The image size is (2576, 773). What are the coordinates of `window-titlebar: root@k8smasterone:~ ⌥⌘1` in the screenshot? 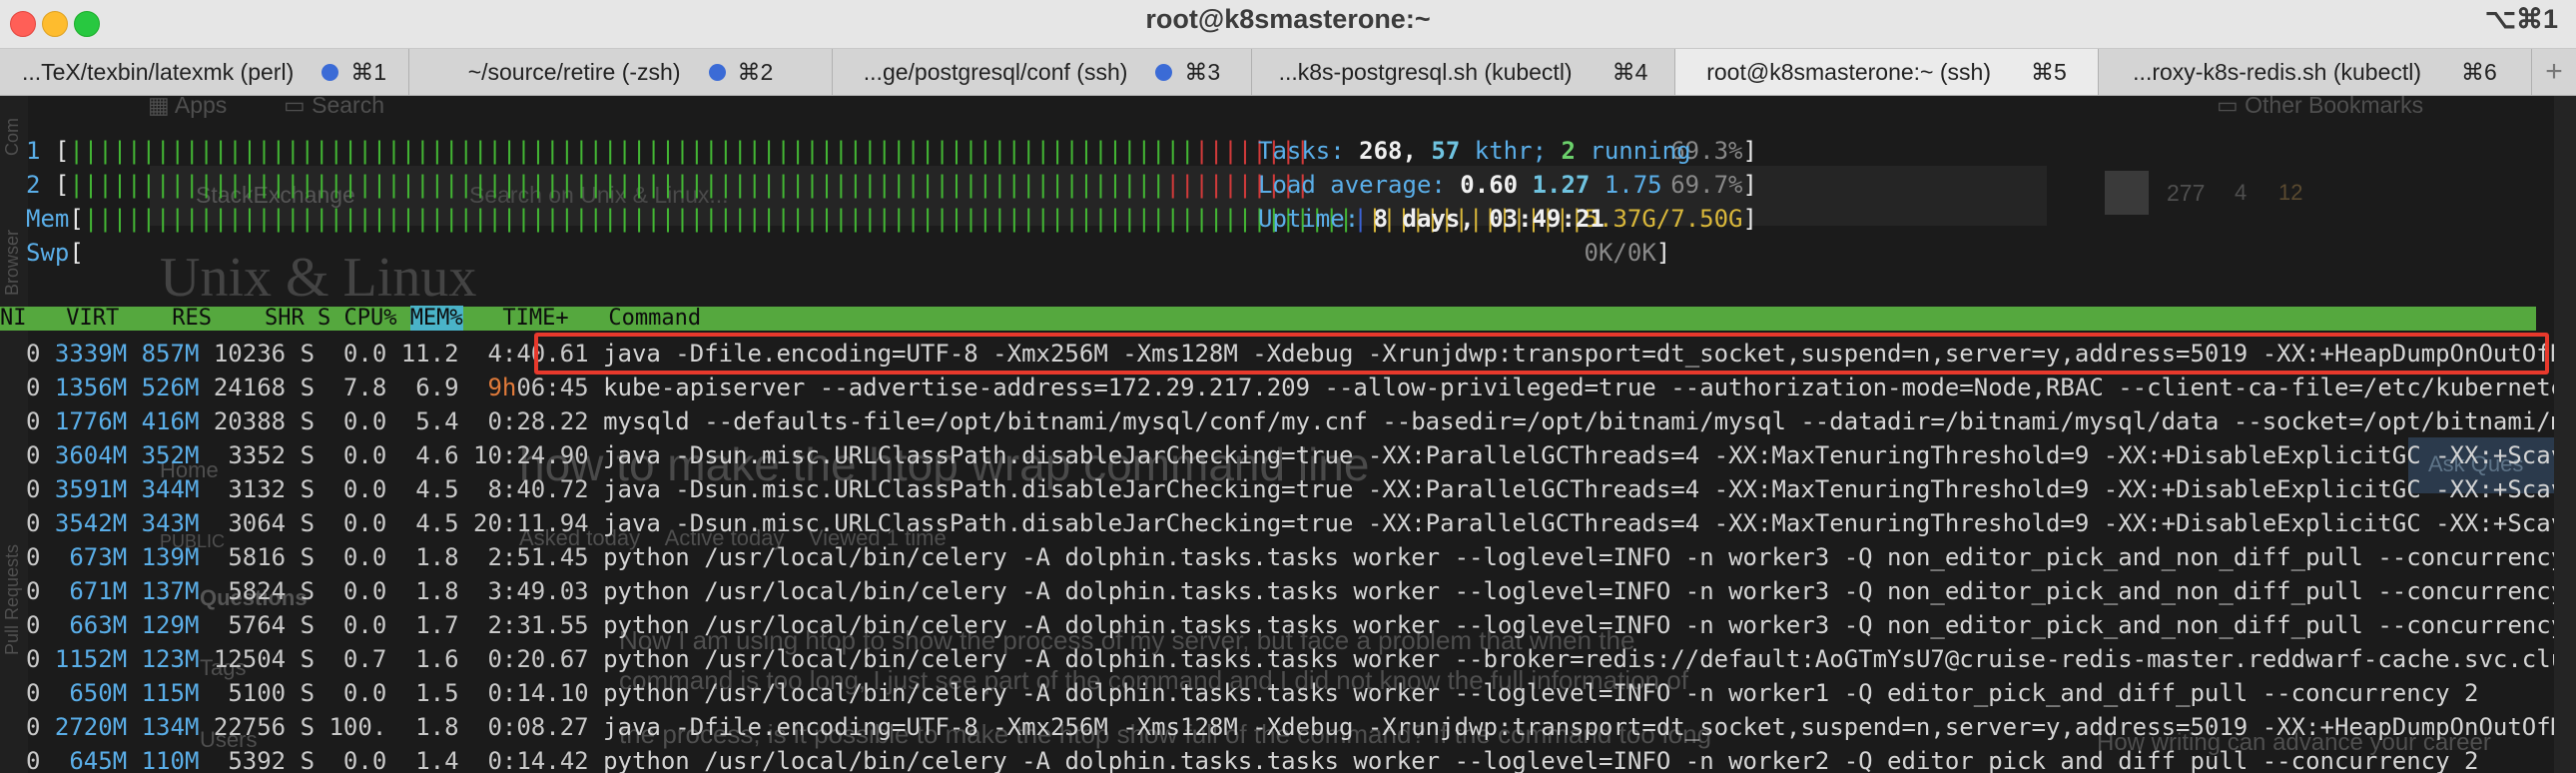 It's located at (1288, 24).